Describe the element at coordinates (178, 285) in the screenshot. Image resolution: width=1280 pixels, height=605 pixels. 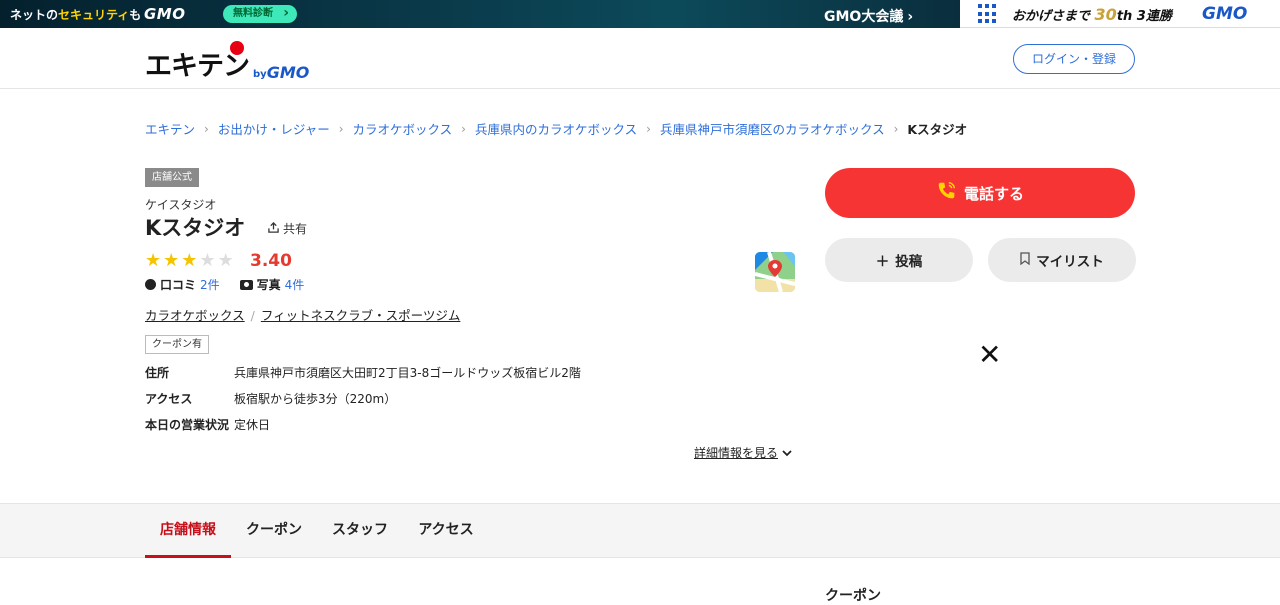
I see `review-label: 口コミ` at that location.